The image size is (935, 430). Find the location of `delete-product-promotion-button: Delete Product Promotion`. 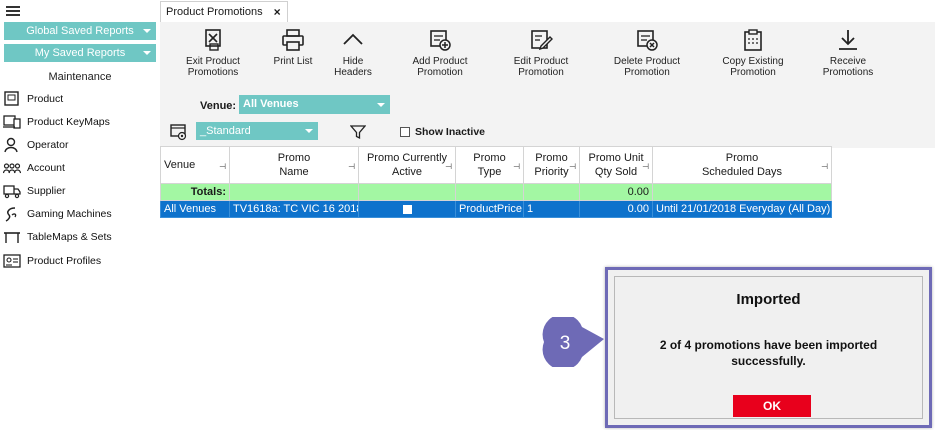

delete-product-promotion-button: Delete Product Promotion is located at coordinates (647, 53).